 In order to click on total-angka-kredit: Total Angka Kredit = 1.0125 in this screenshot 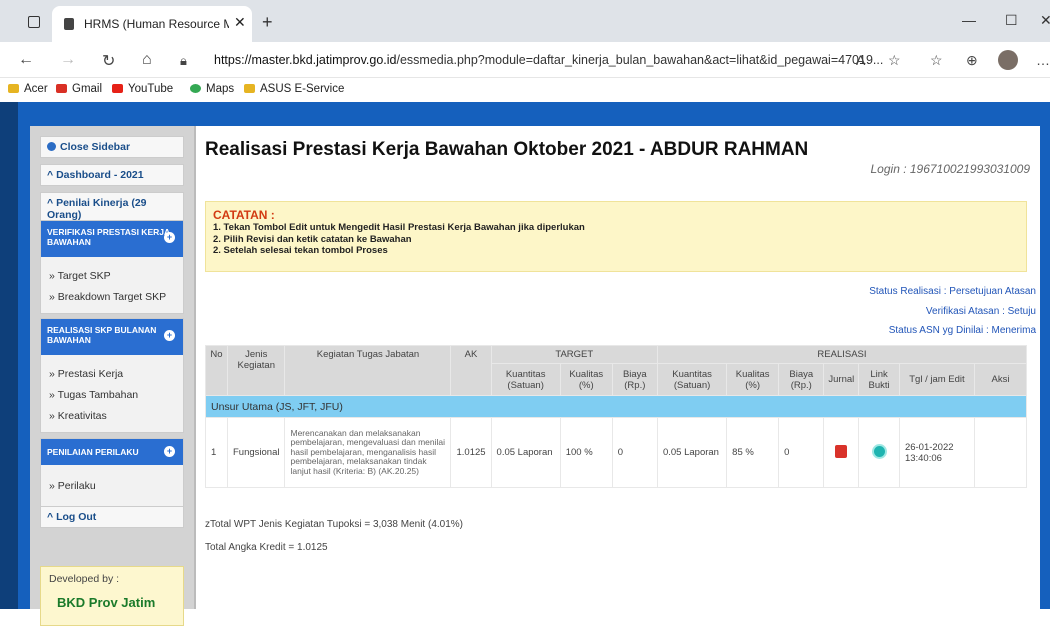, I will do `click(266, 547)`.